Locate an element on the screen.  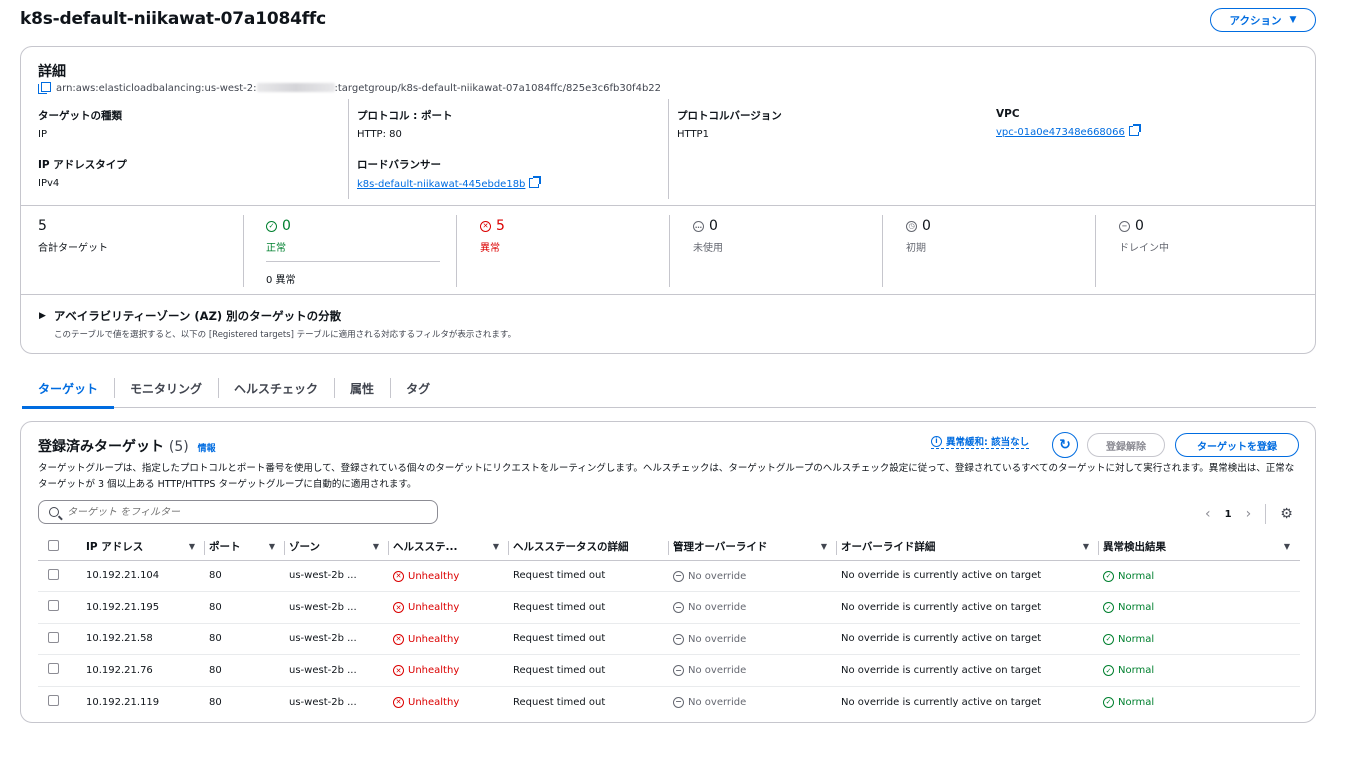
lb-label: ロードバランサー is located at coordinates (399, 165).